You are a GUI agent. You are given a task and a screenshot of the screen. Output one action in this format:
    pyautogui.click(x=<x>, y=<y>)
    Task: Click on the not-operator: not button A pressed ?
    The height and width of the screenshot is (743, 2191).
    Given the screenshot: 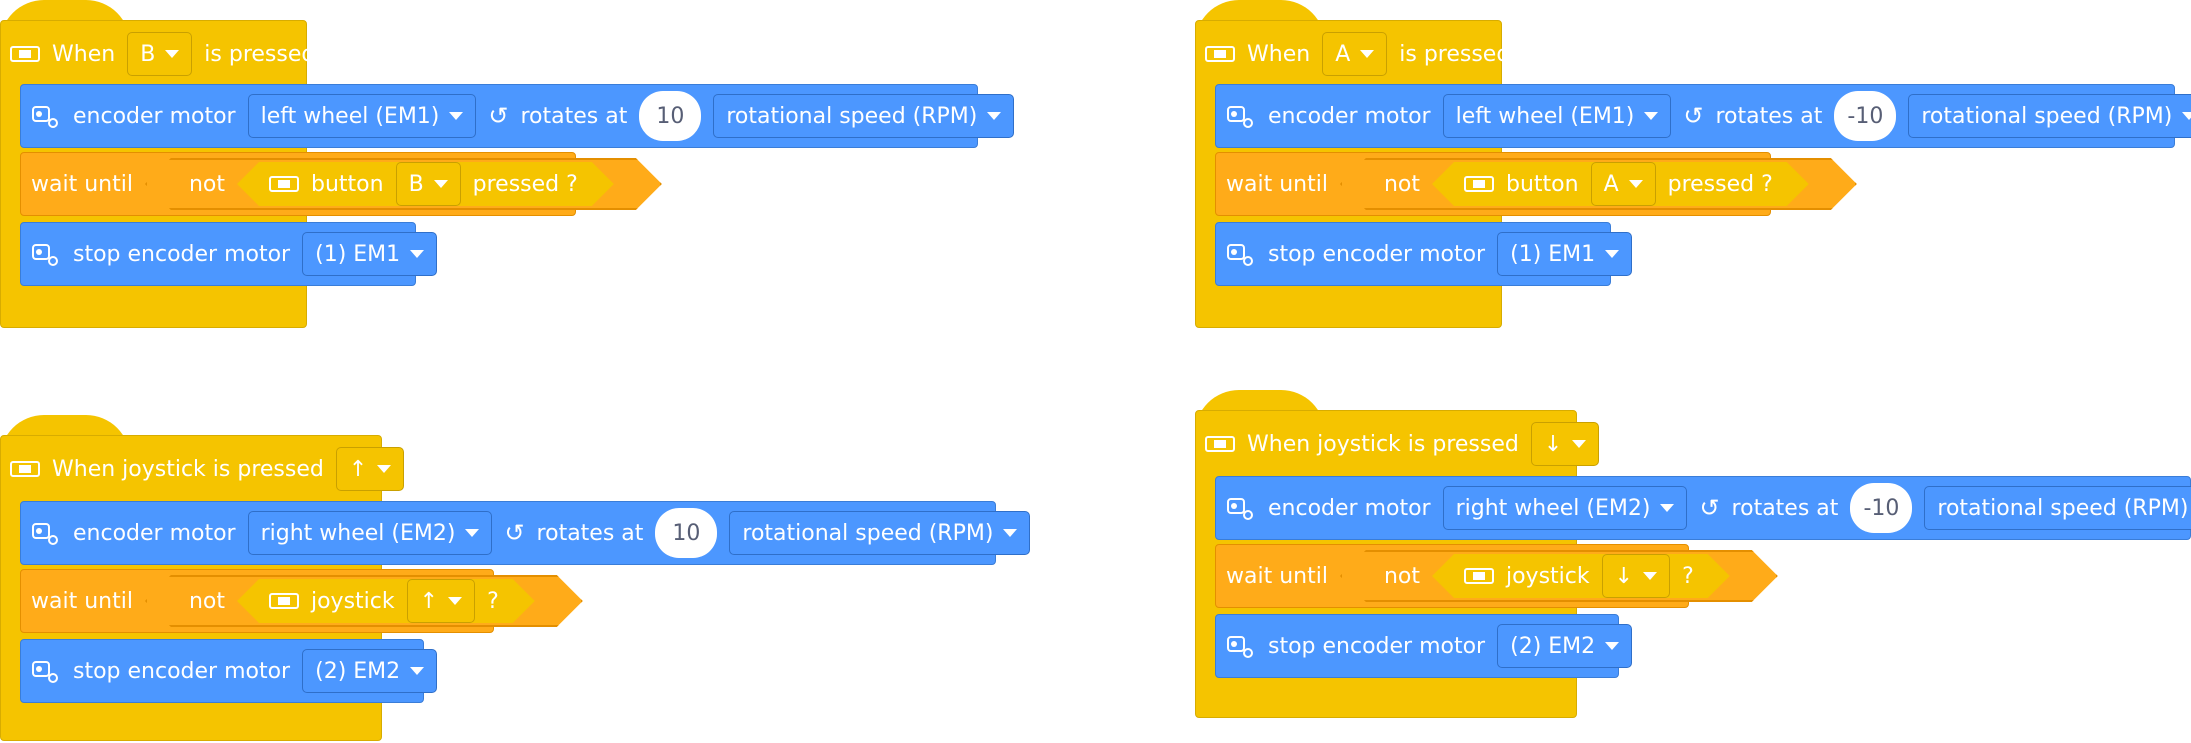 What is the action you would take?
    pyautogui.click(x=1598, y=184)
    